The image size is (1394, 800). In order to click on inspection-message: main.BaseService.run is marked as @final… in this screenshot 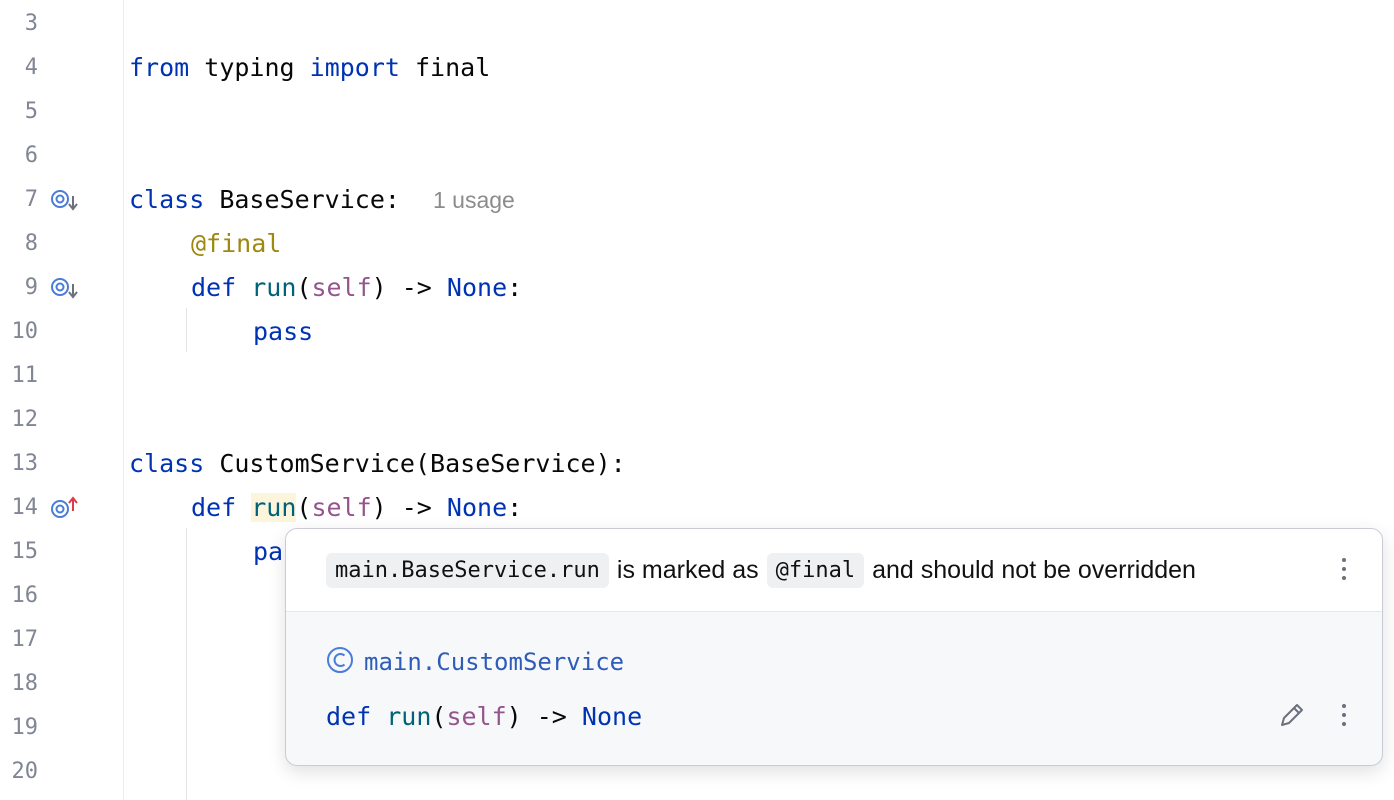, I will do `click(761, 570)`.